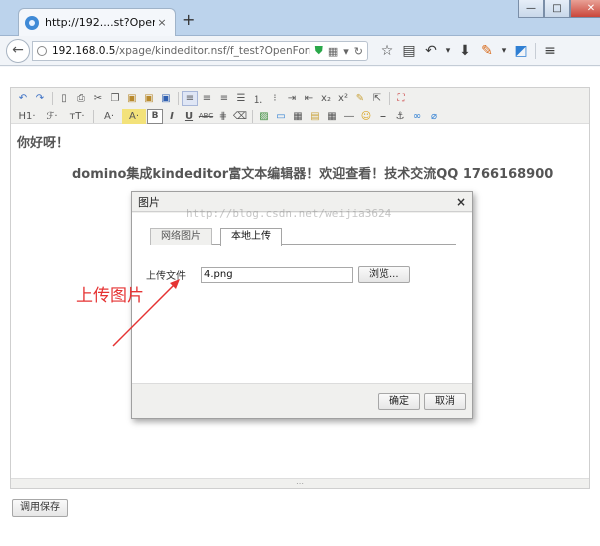  Describe the element at coordinates (146, 313) in the screenshot. I see `annotation-arrow` at that location.